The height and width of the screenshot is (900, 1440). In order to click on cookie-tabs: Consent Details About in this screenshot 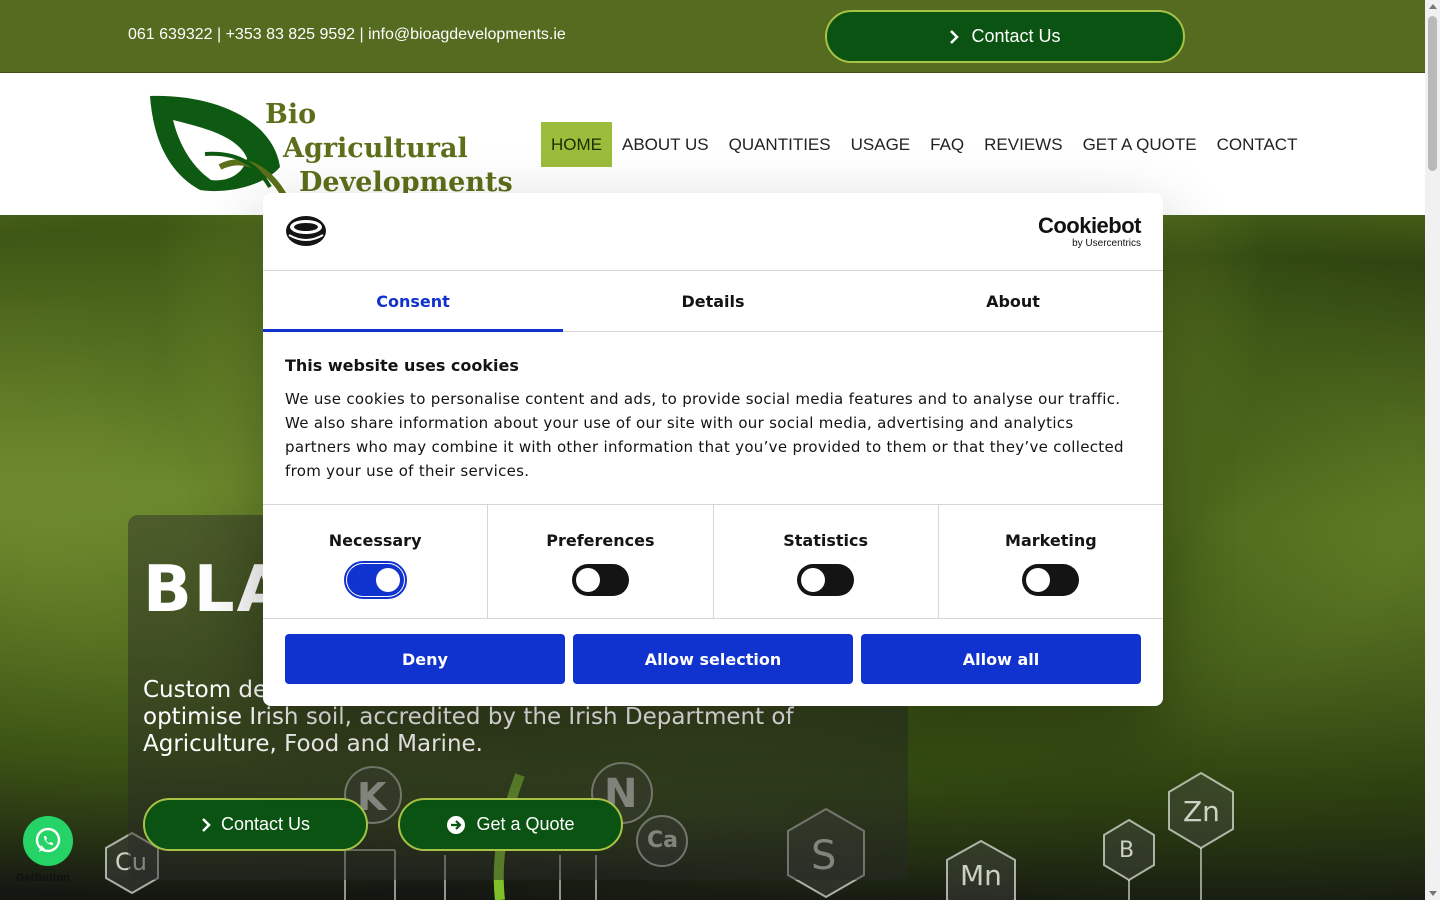, I will do `click(713, 301)`.